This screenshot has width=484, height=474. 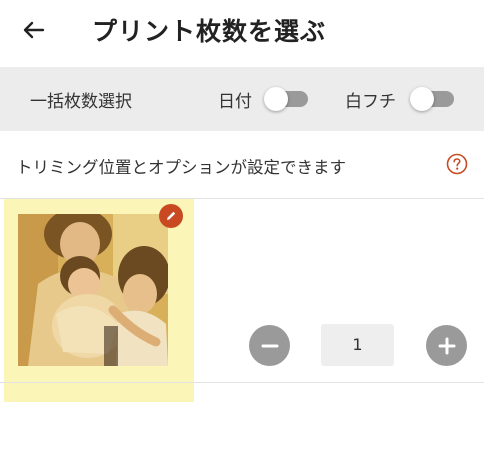 I want to click on options-bar: 一括枚数選択 日付 白フチ, so click(x=242, y=99).